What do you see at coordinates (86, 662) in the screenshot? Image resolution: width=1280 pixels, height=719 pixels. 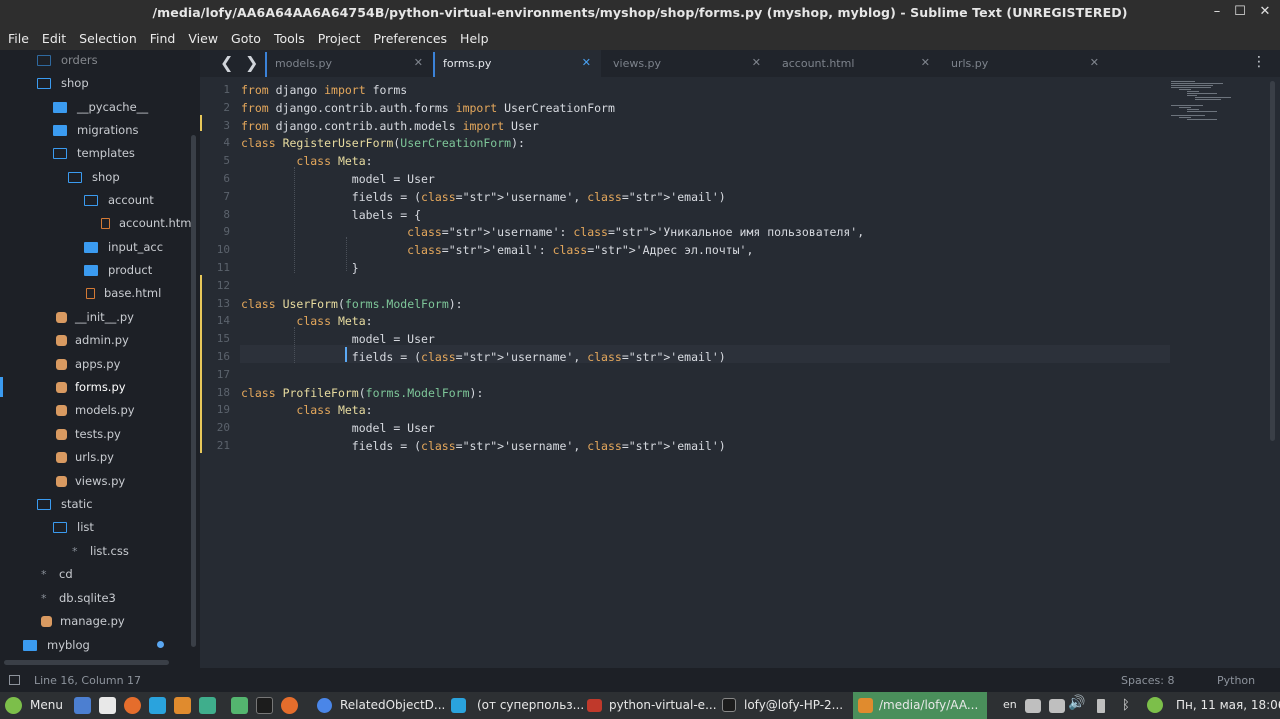 I see `sidebar-horizontal-scrollbar` at bounding box center [86, 662].